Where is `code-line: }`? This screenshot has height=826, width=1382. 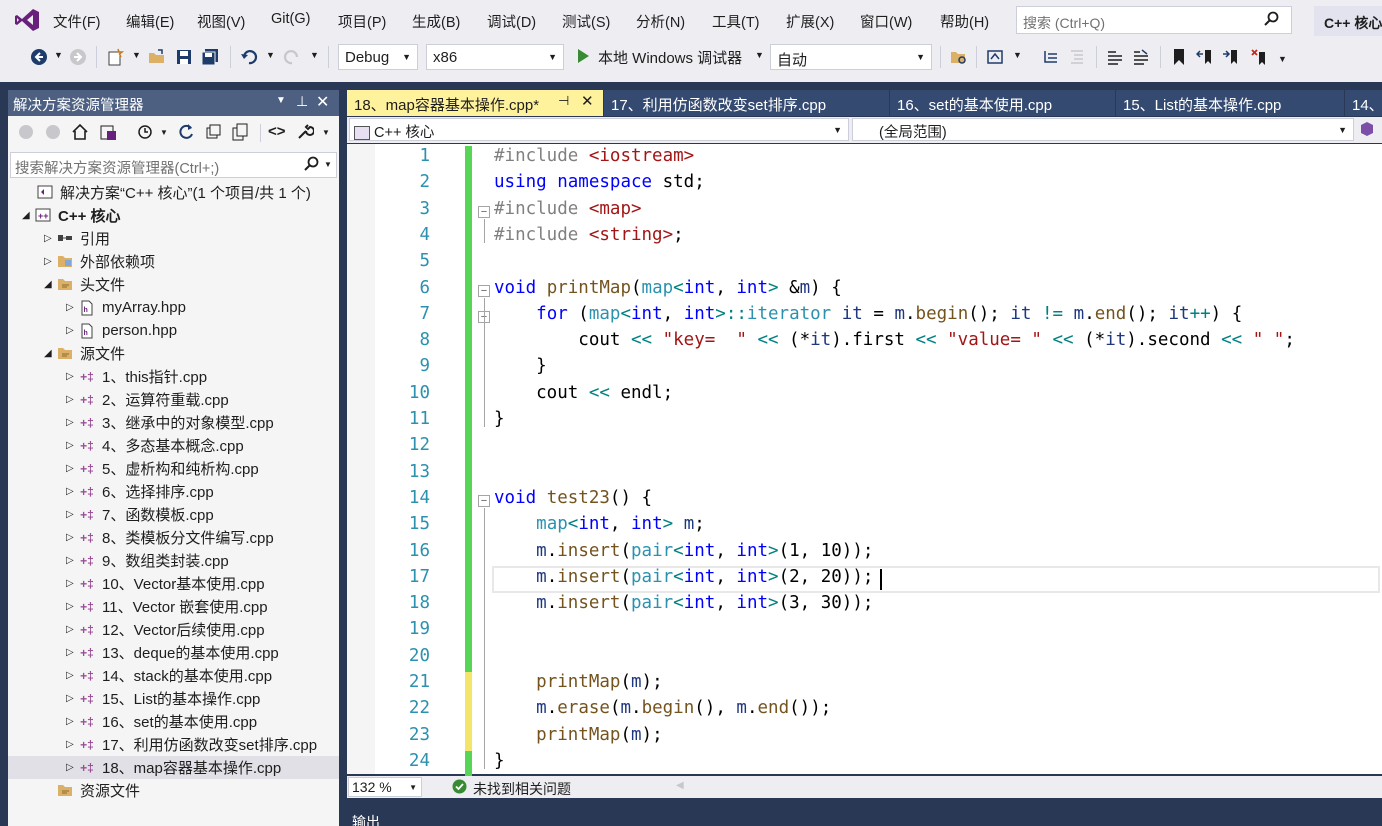
code-line: } is located at coordinates (520, 366).